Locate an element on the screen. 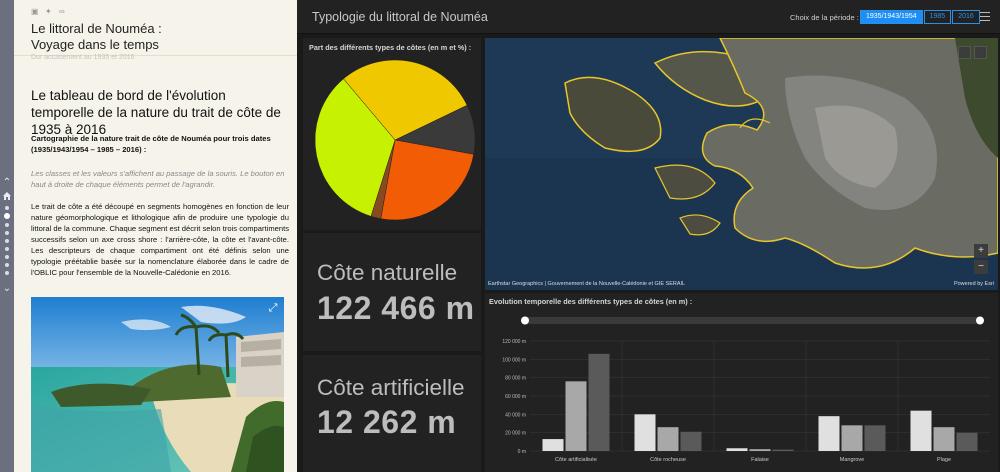 Image resolution: width=1000 pixels, height=472 pixels. nav-dot-active is located at coordinates (7, 216).